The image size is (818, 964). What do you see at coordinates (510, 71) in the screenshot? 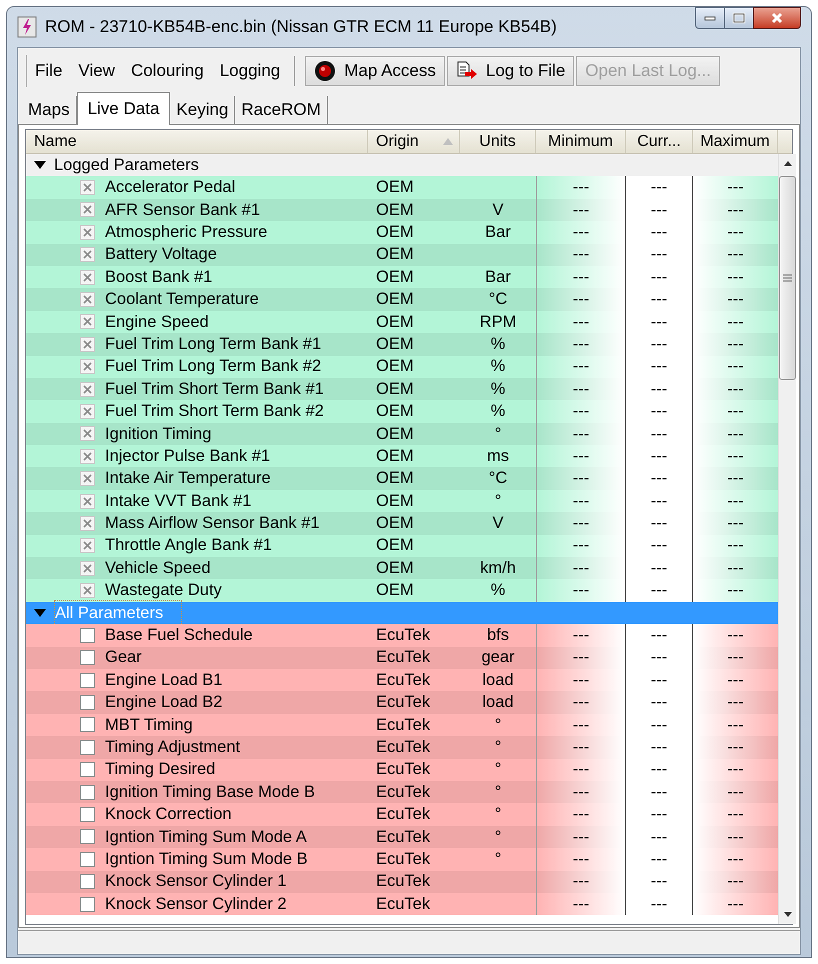
I see `toolbar-button: Log to File` at bounding box center [510, 71].